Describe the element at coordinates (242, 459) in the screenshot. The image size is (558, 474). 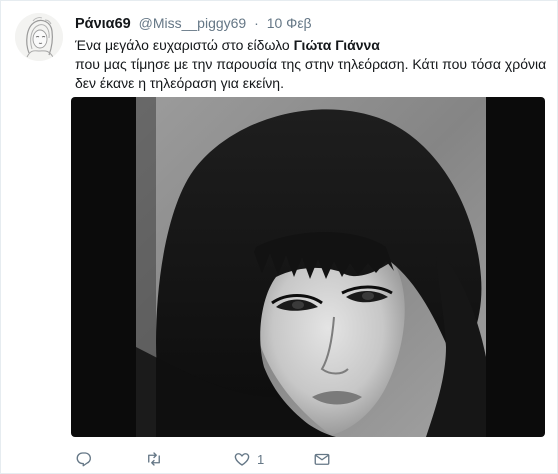
I see `heart-icon` at that location.